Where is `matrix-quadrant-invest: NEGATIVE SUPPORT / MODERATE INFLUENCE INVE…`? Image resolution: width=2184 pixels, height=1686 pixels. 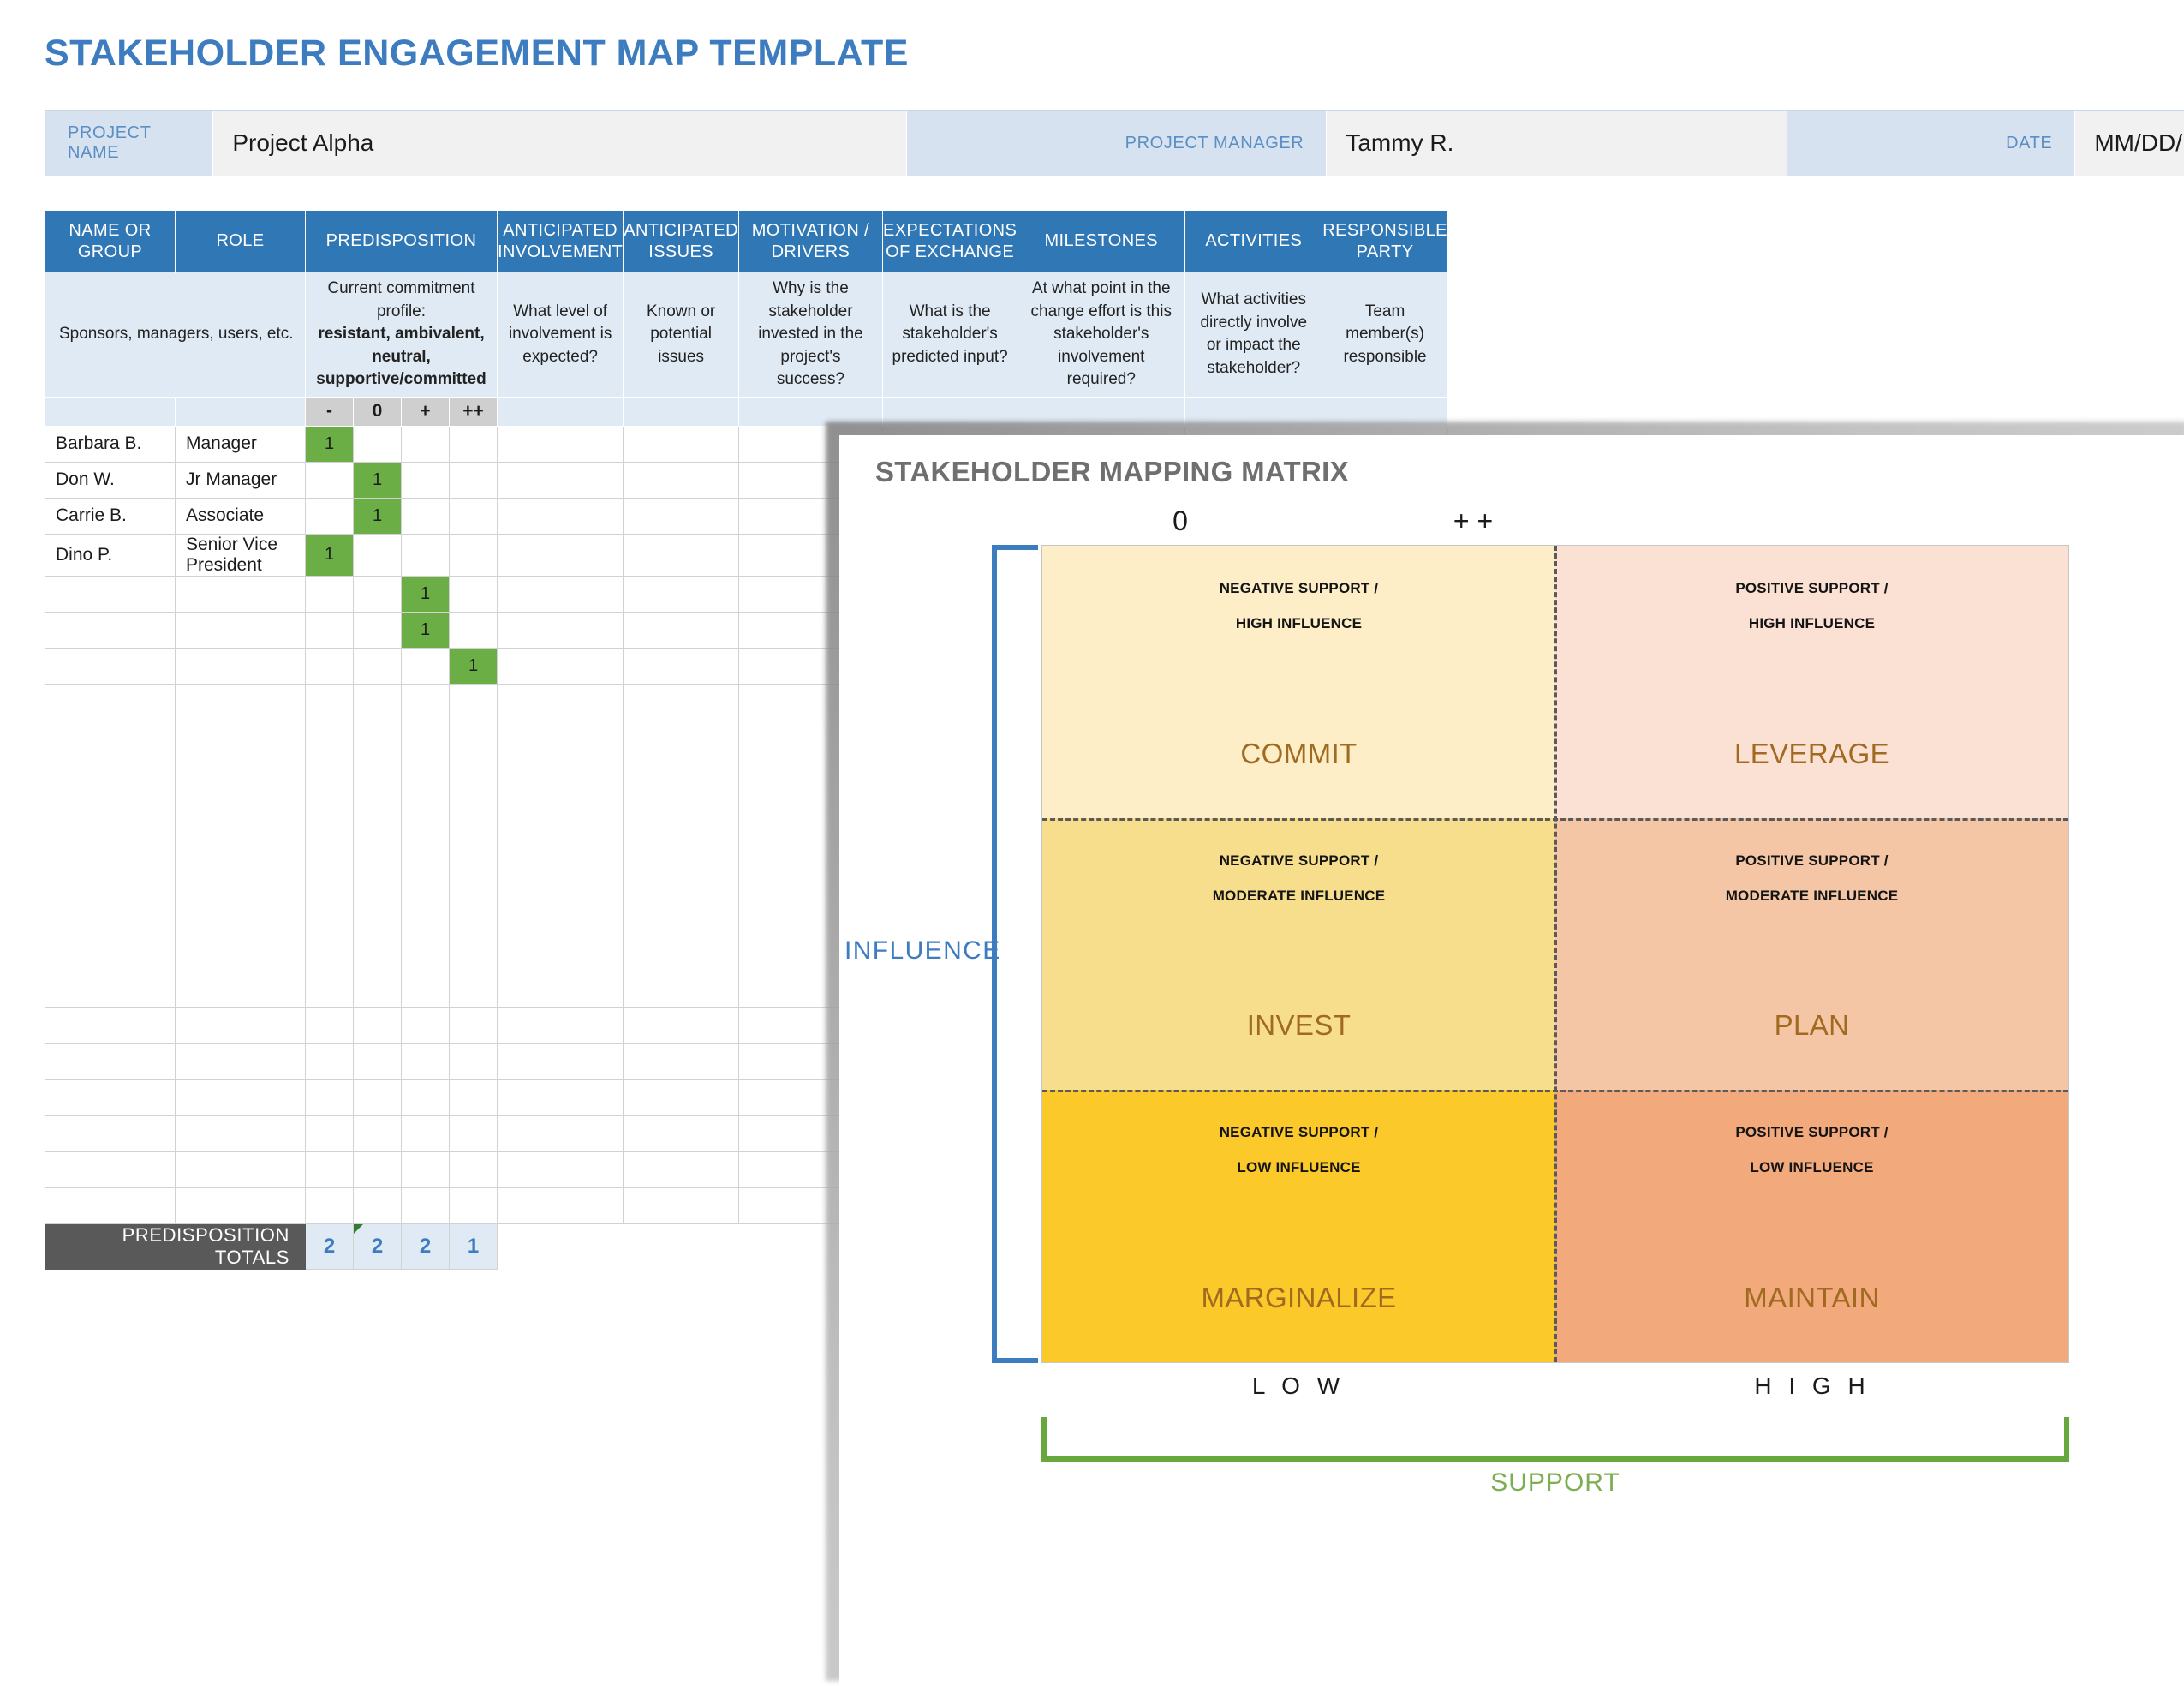 matrix-quadrant-invest: NEGATIVE SUPPORT / MODERATE INFLUENCE INVE… is located at coordinates (1298, 954).